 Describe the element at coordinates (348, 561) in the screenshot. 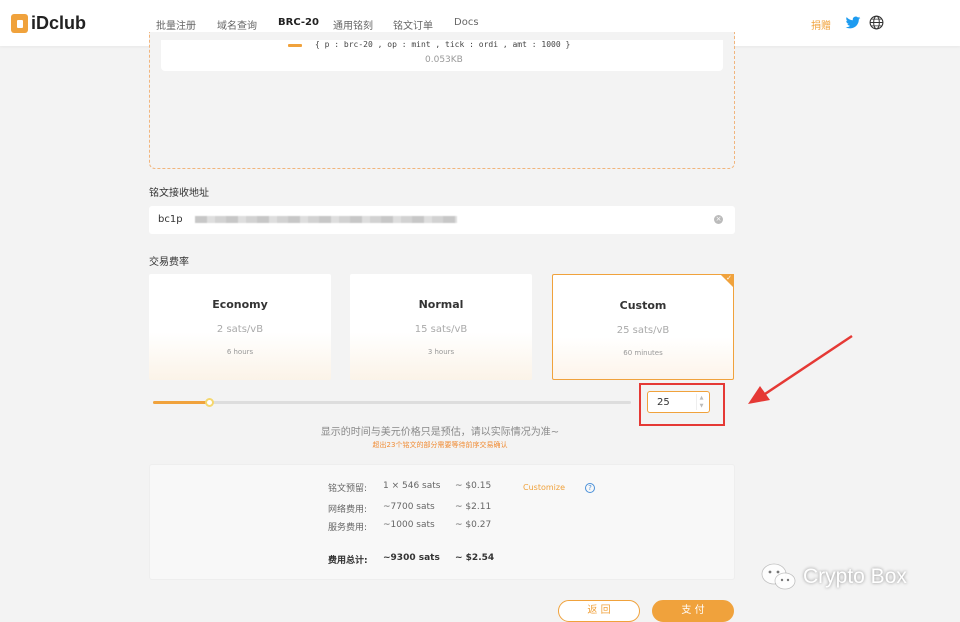

I see `total-label: 费用总计:` at that location.